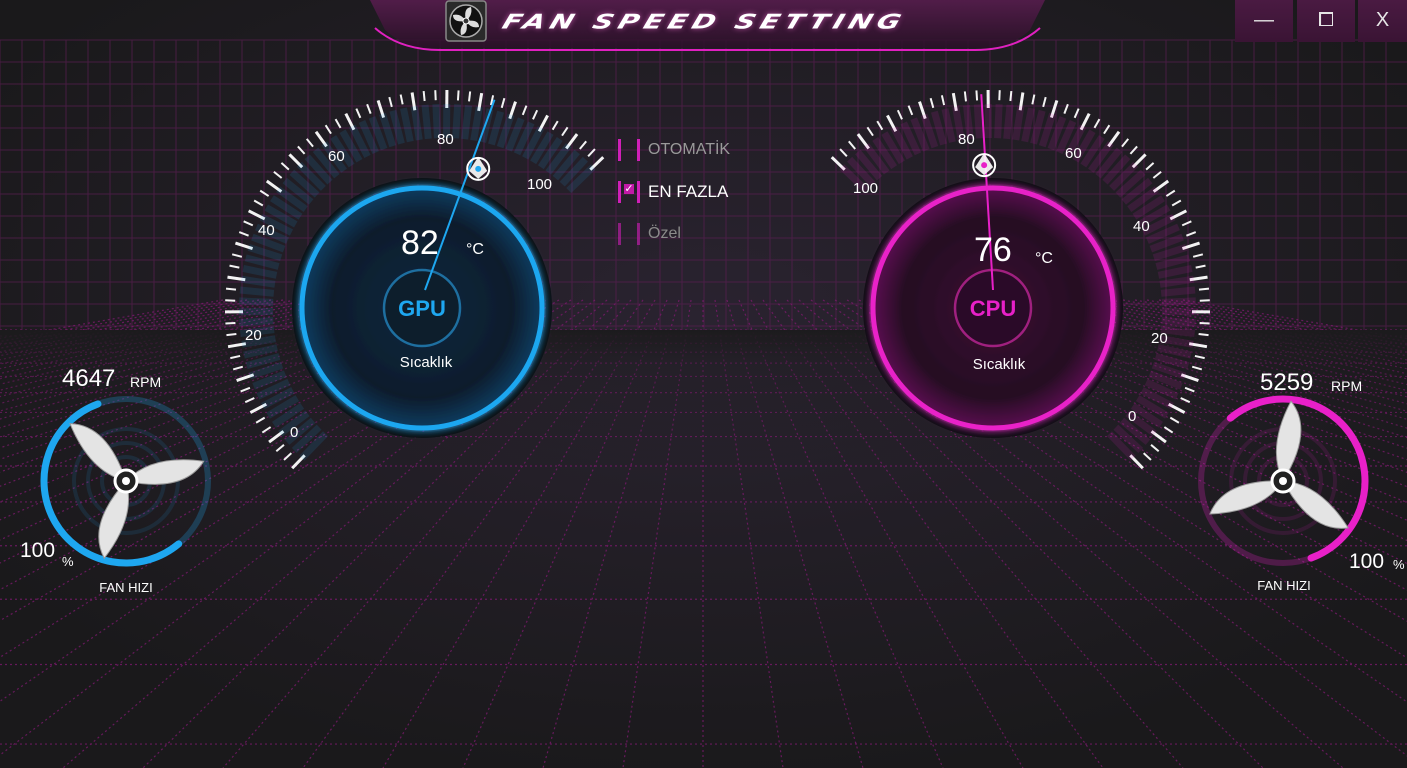 The image size is (1407, 768). Describe the element at coordinates (1367, 561) in the screenshot. I see `cpu-fan-percent: 100` at that location.